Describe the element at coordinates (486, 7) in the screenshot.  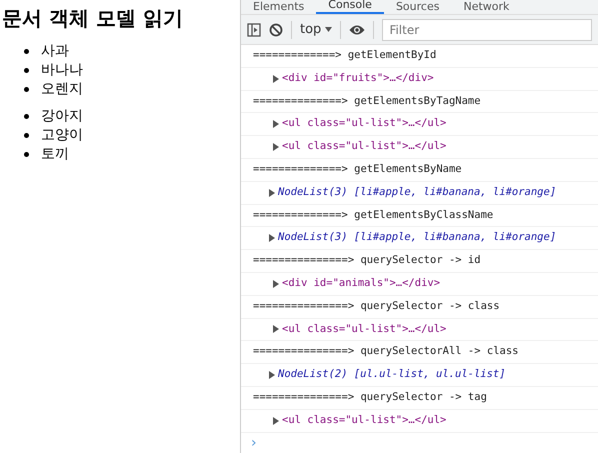
I see `devtools-tab: Network` at that location.